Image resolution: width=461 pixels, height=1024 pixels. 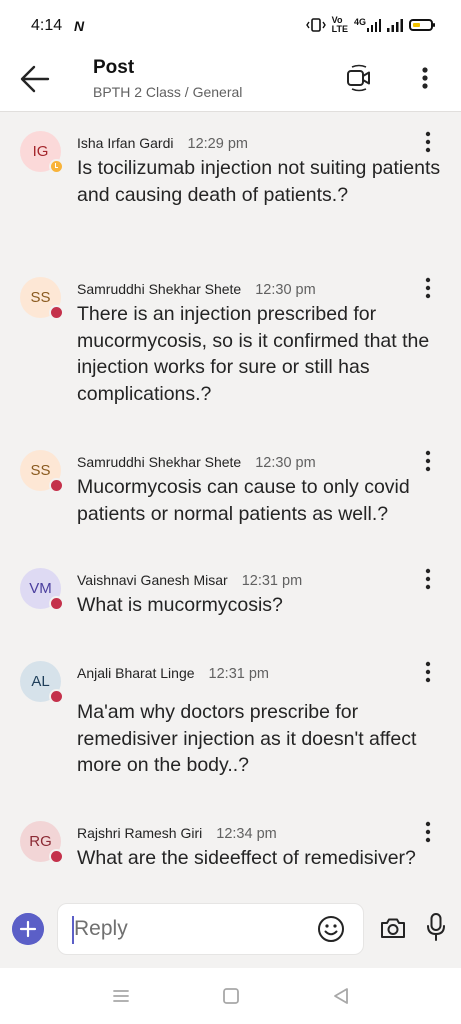 I want to click on message-author: Isha Irfan Gardi, so click(x=125, y=143).